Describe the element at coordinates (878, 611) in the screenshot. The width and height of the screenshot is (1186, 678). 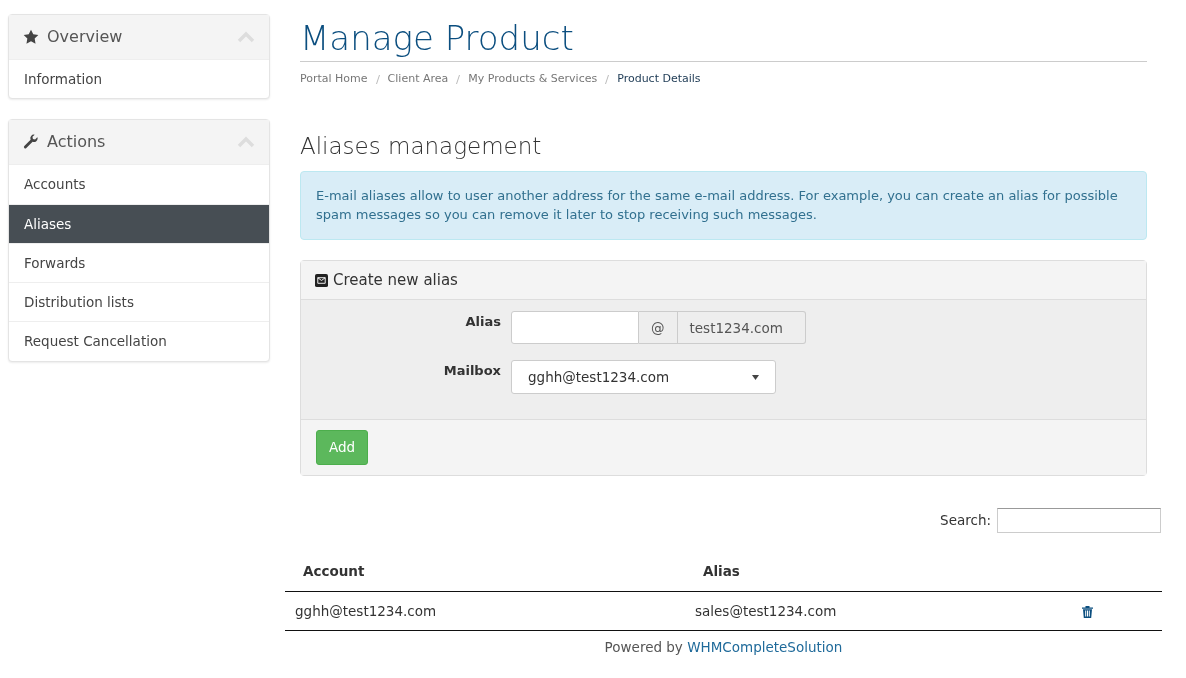
I see `table-cell: sales@test1234.com` at that location.